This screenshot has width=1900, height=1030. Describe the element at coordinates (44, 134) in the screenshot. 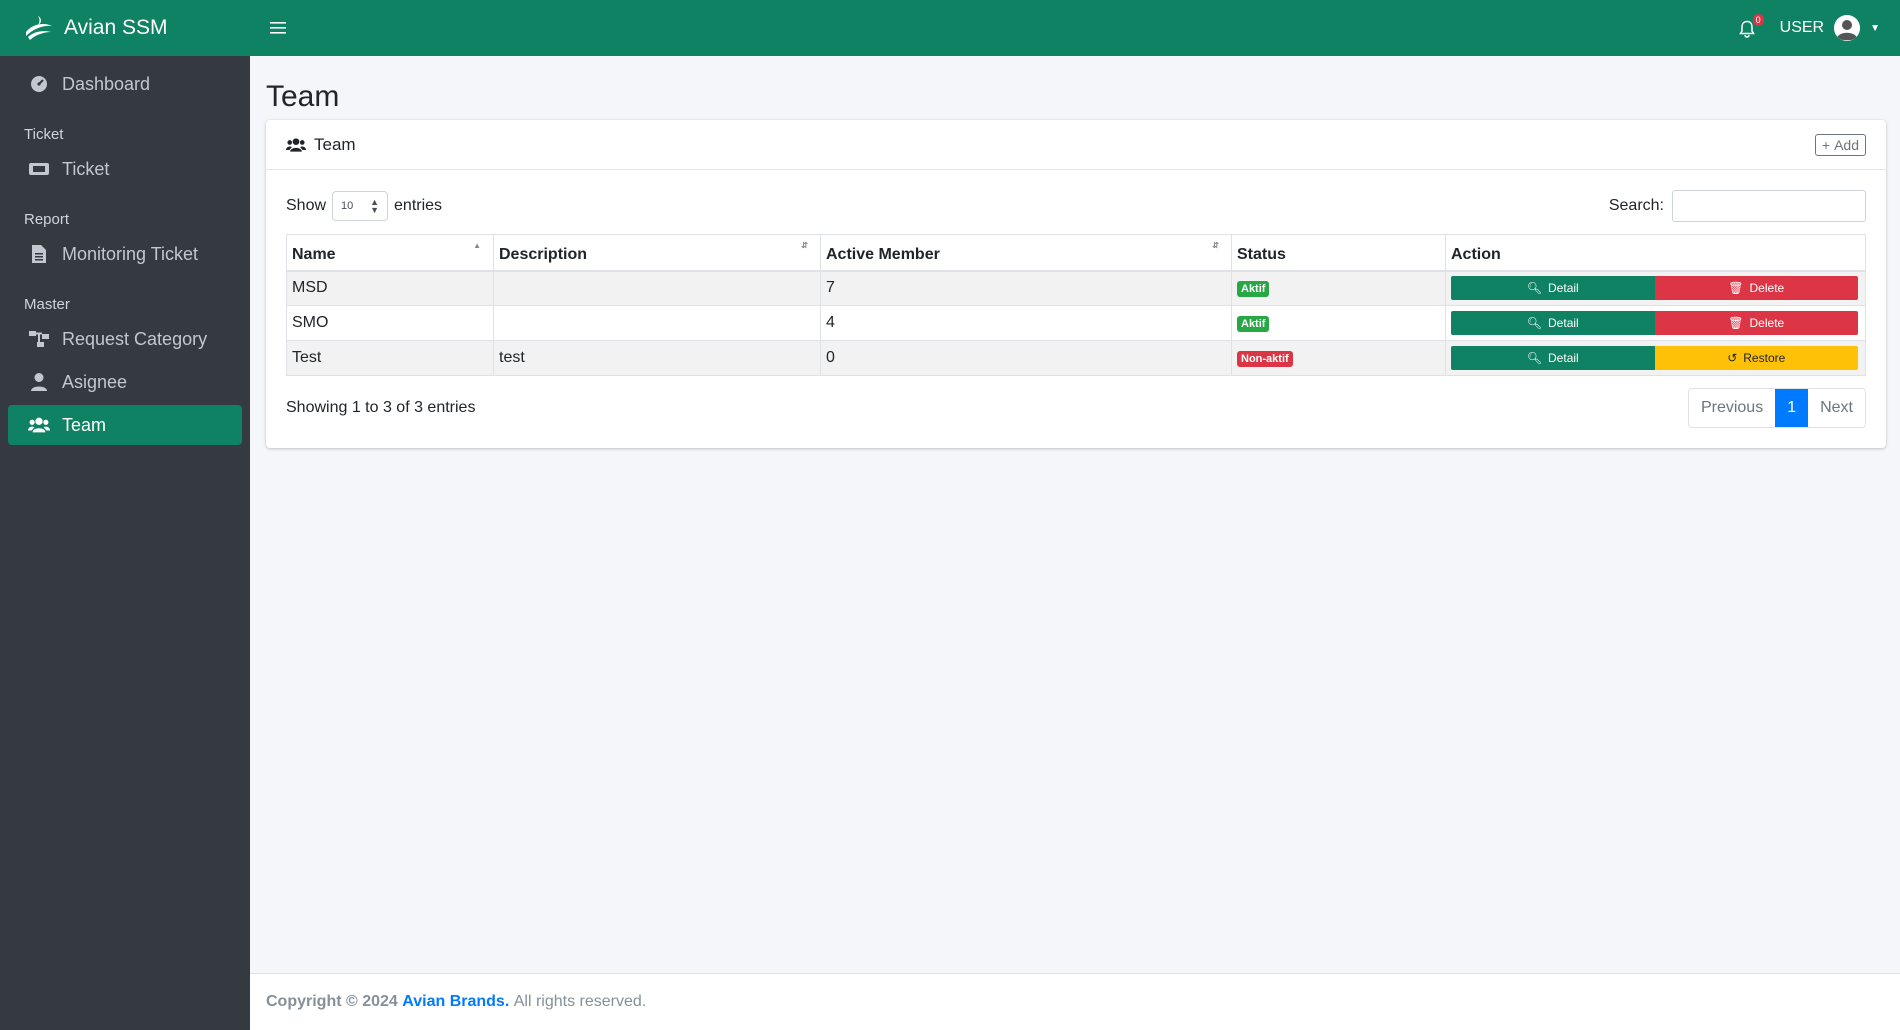

I see `nav-header-ticket: Ticket` at that location.